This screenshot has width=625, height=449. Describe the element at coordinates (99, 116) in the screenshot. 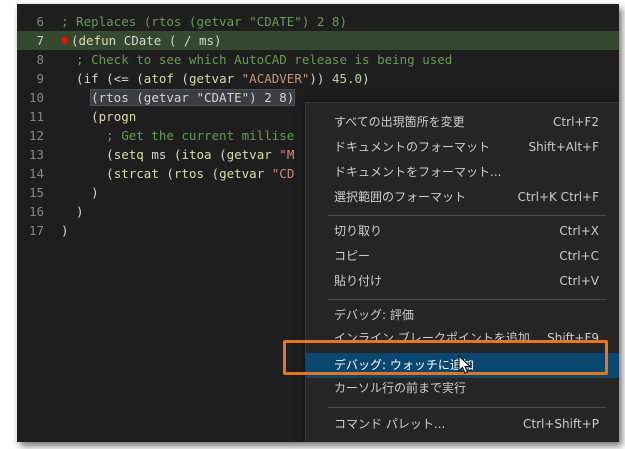

I see `line-code: (progn` at that location.